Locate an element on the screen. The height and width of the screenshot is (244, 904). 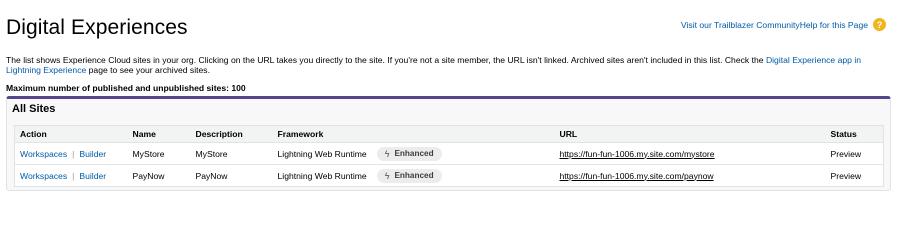
site-url-link: https://fun-fun-1006.my.site.com/mystore is located at coordinates (637, 154).